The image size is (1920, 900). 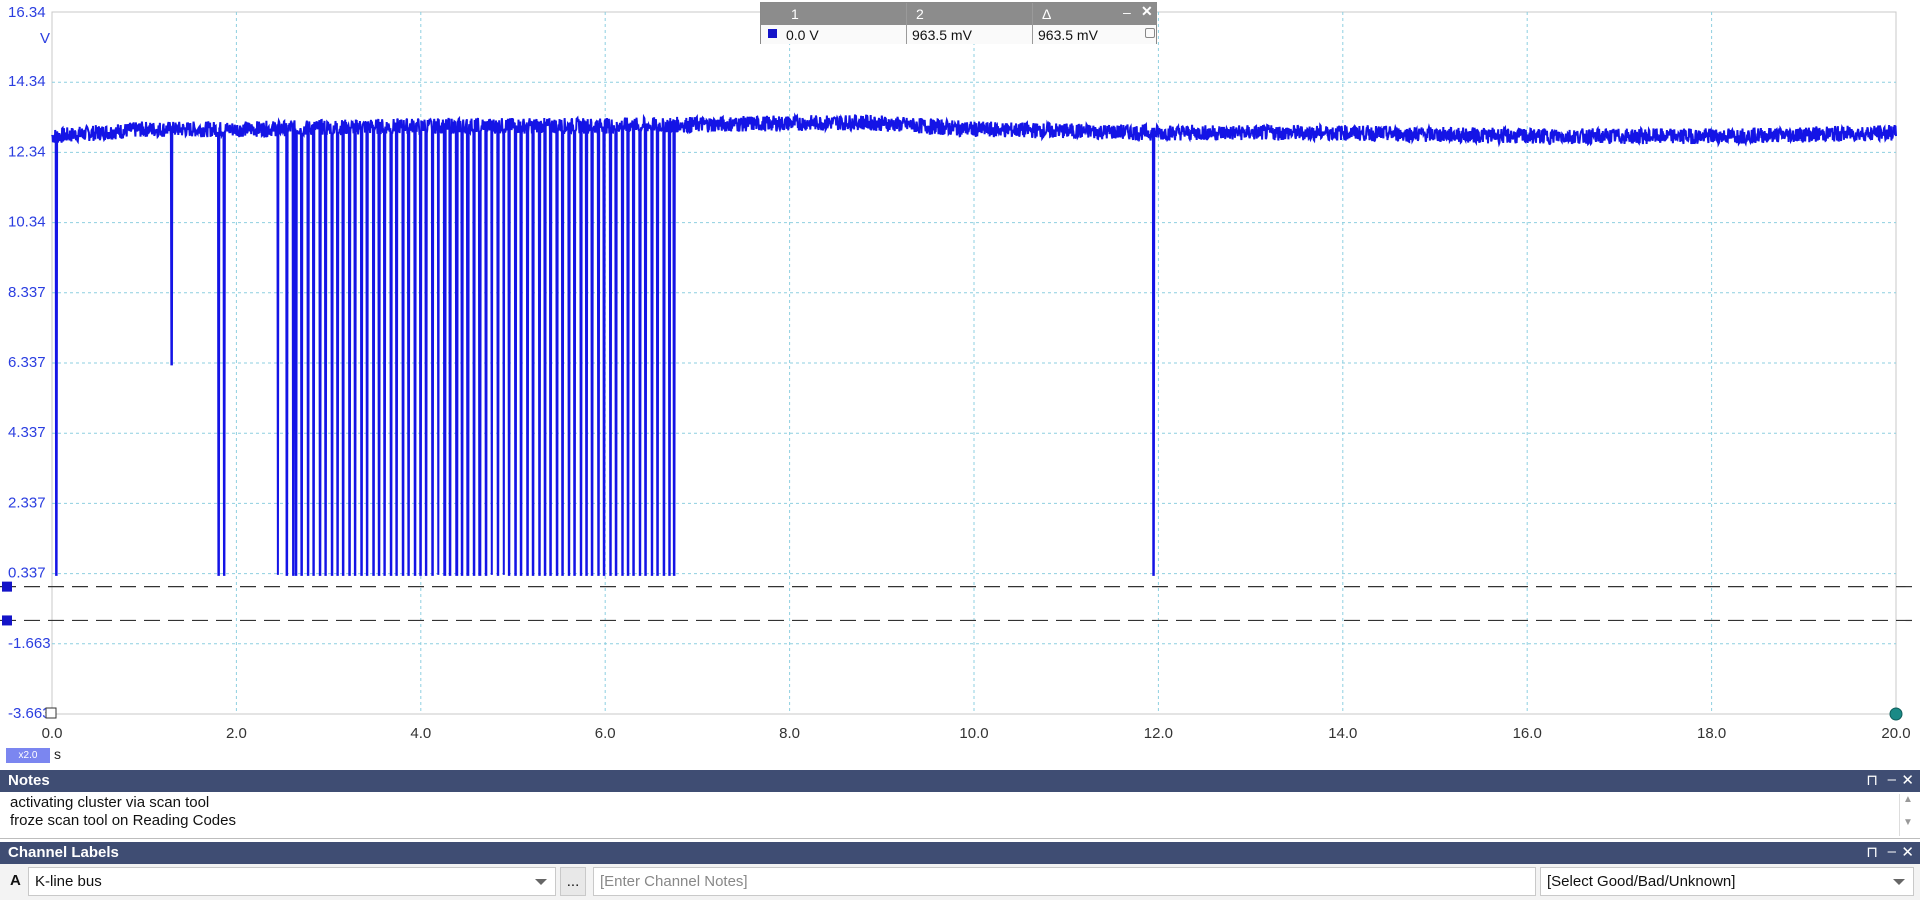 What do you see at coordinates (27, 502) in the screenshot?
I see `y-tick-label: 2.337` at bounding box center [27, 502].